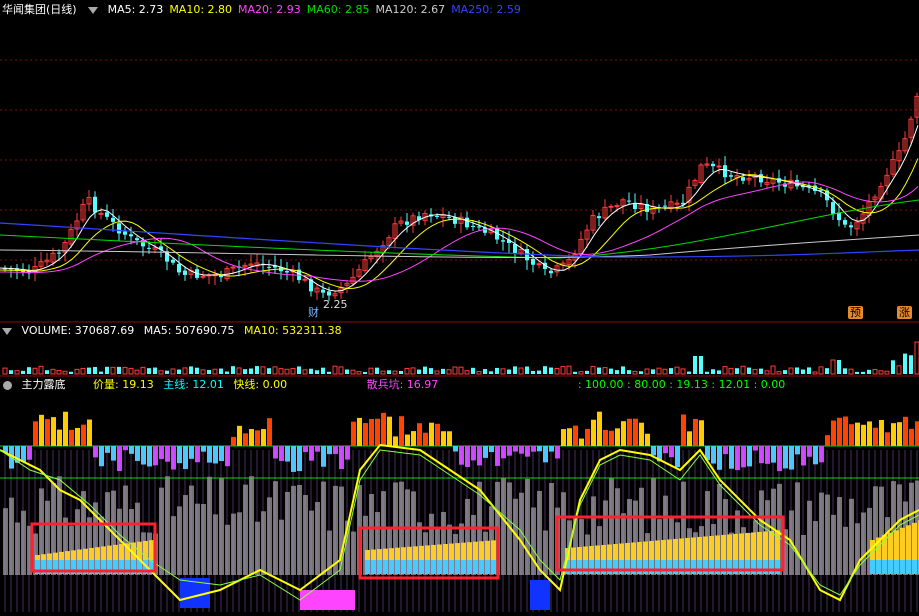  Describe the element at coordinates (193, 384) in the screenshot. I see `indicator-zhuxian: 主线: 12.01` at that location.